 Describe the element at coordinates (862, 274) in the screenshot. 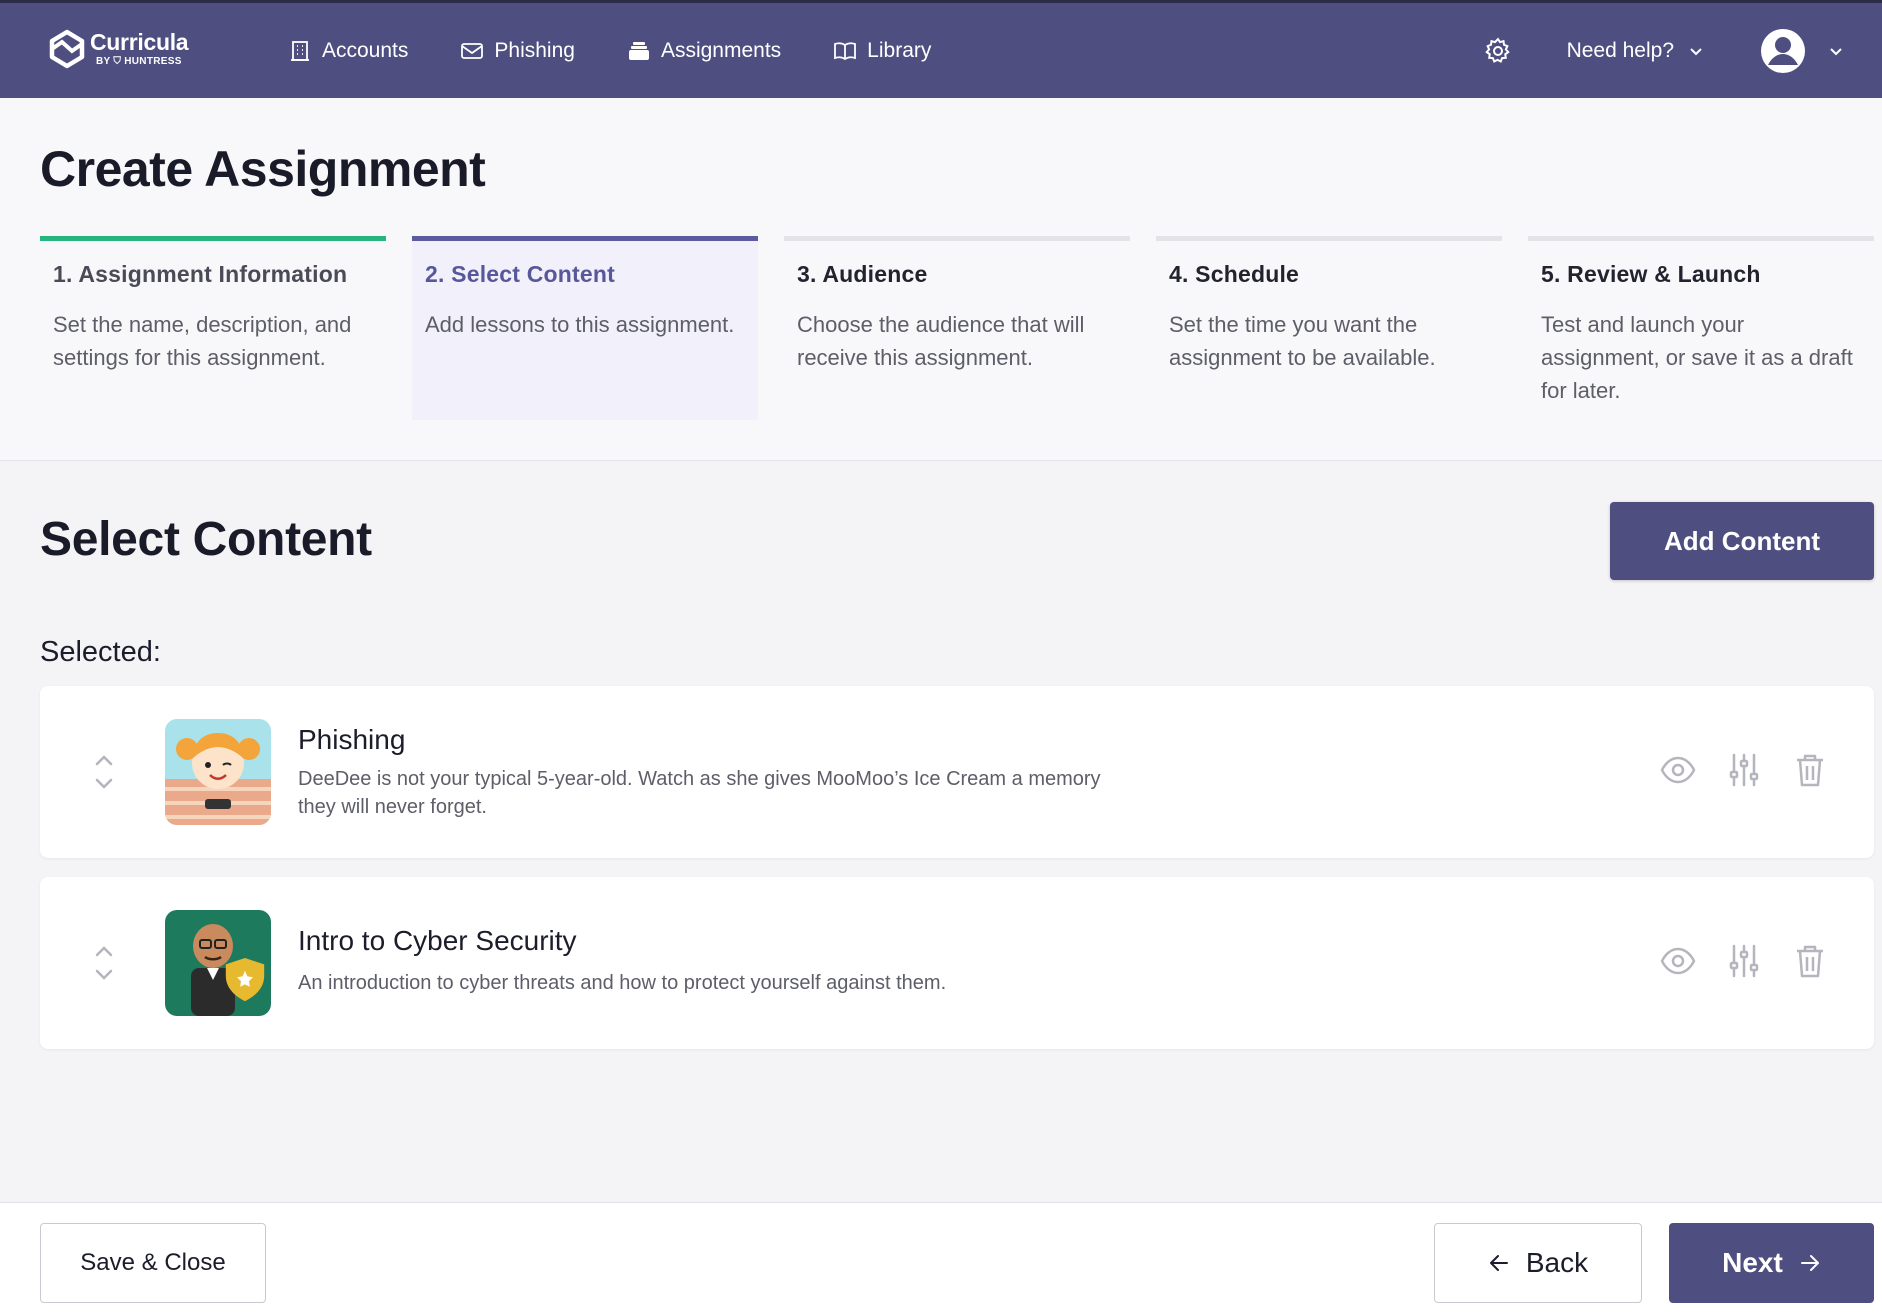

I see `step-title: 3. Audience` at that location.